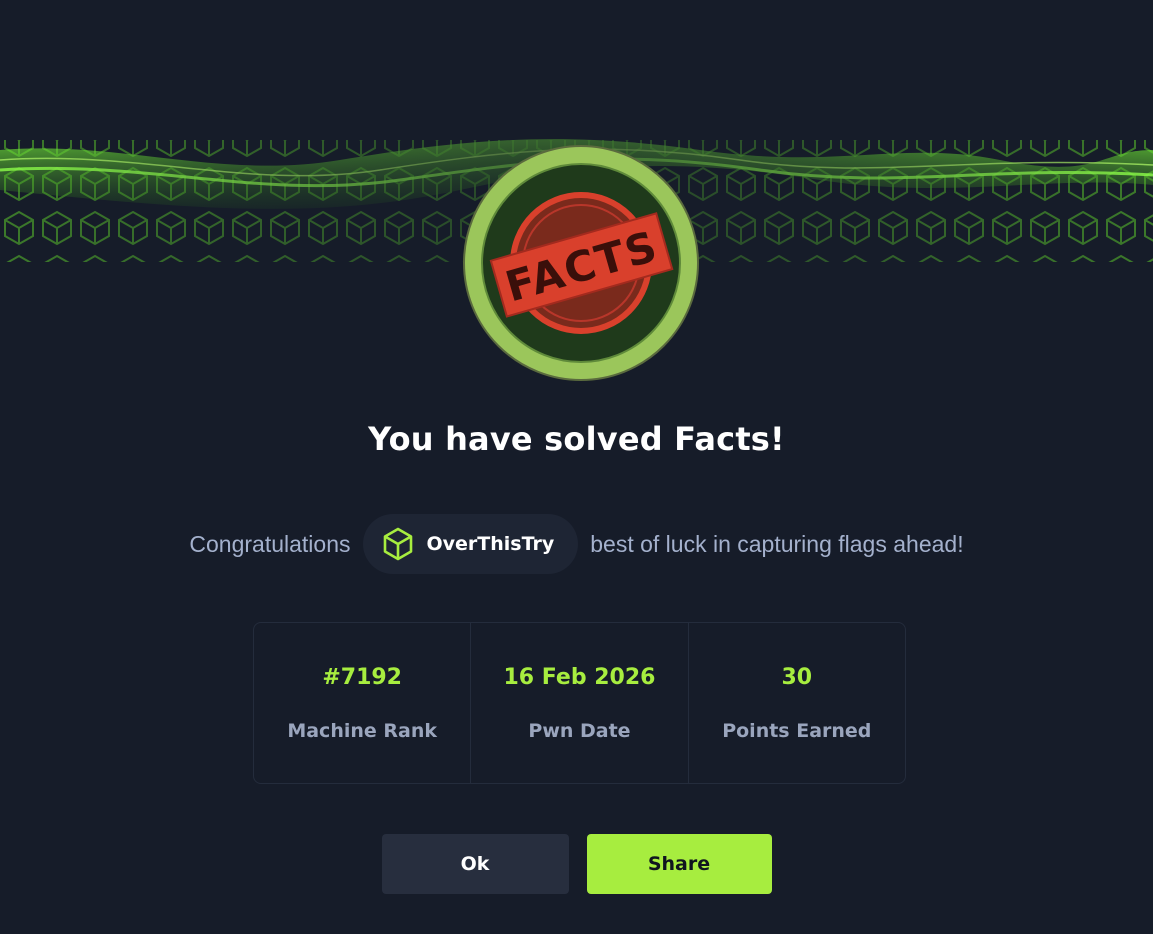 This screenshot has height=934, width=1153. What do you see at coordinates (777, 543) in the screenshot?
I see `congrats-suffix: best of luck in capturing flags ahead!` at bounding box center [777, 543].